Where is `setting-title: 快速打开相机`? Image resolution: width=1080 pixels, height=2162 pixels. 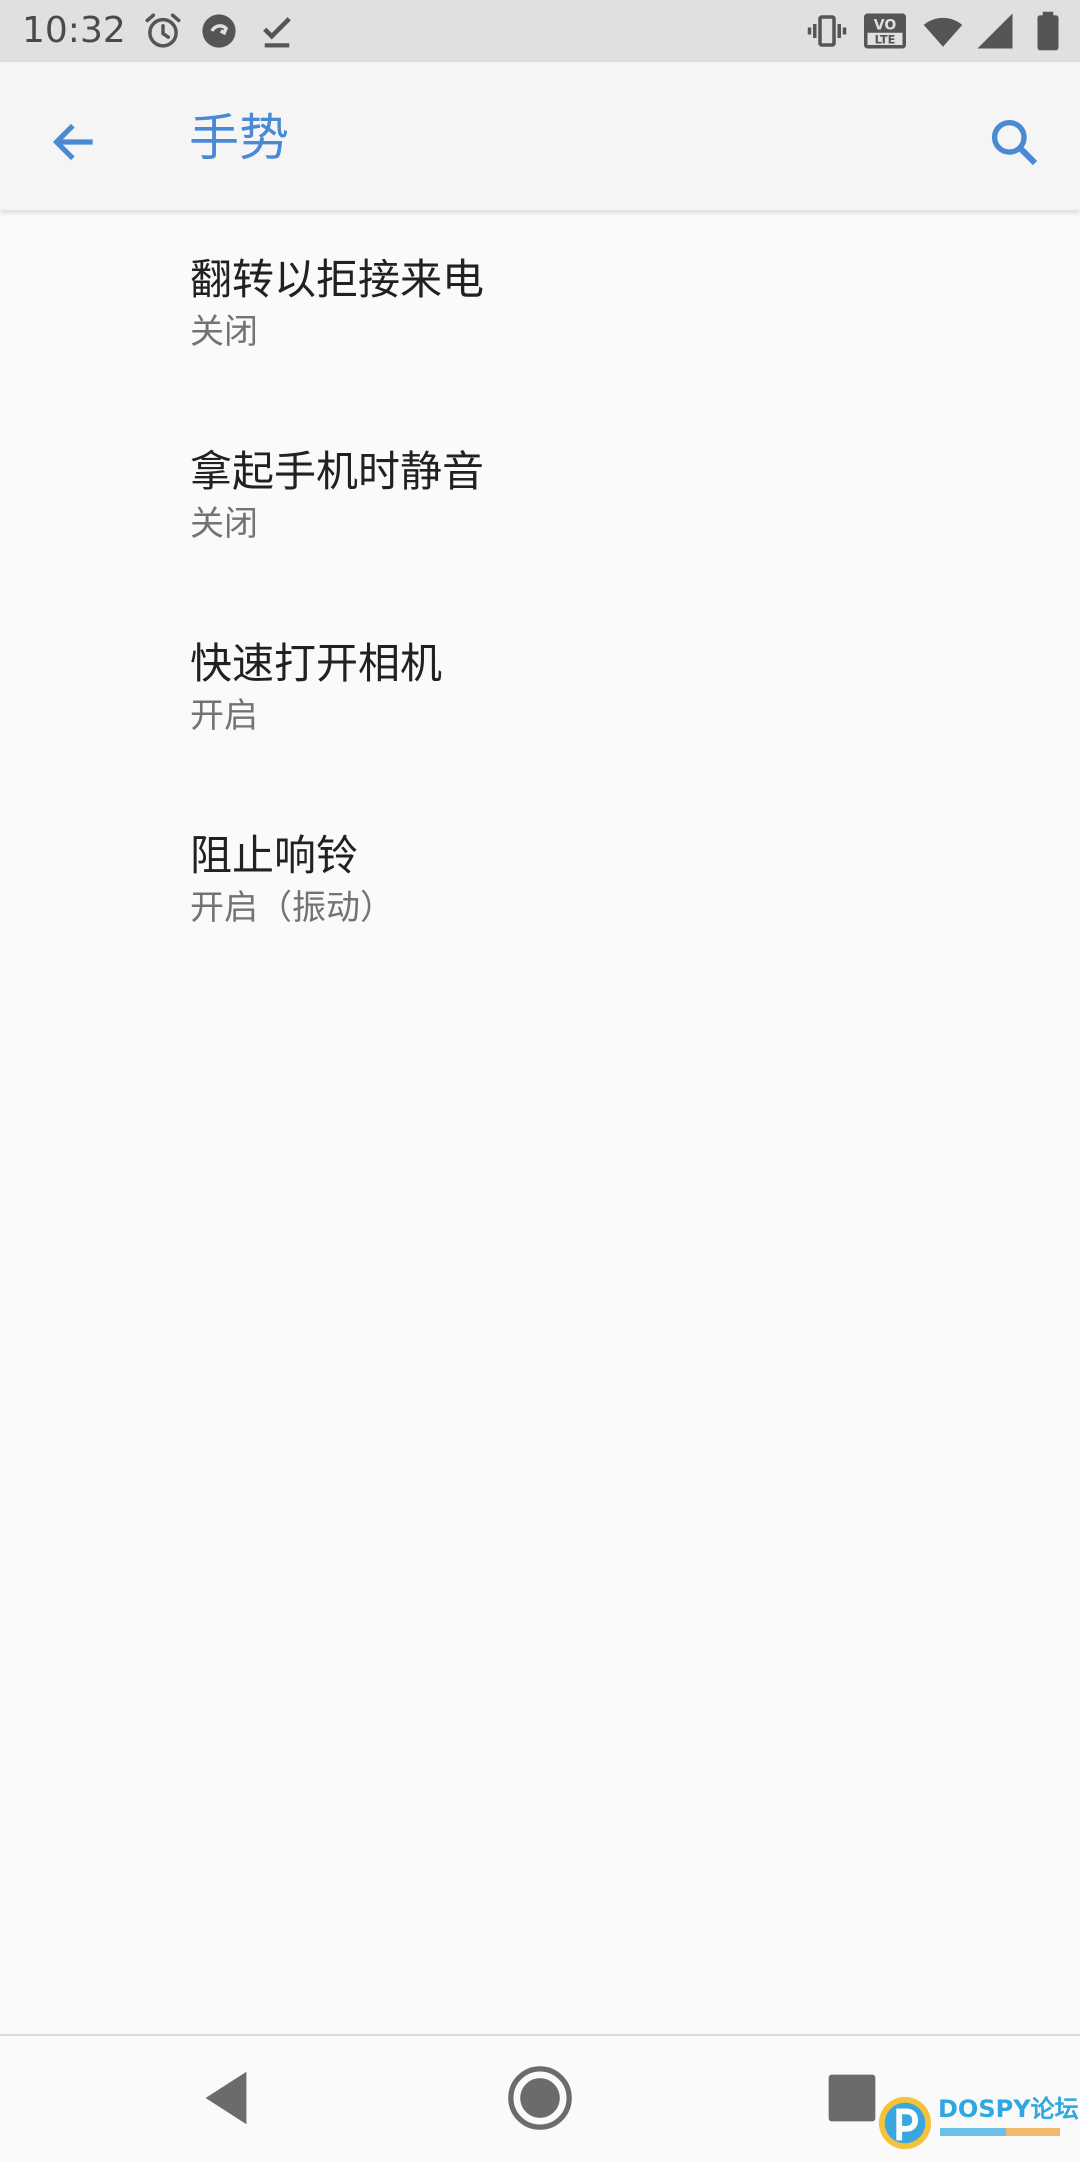
setting-title: 快速打开相机 is located at coordinates (316, 663).